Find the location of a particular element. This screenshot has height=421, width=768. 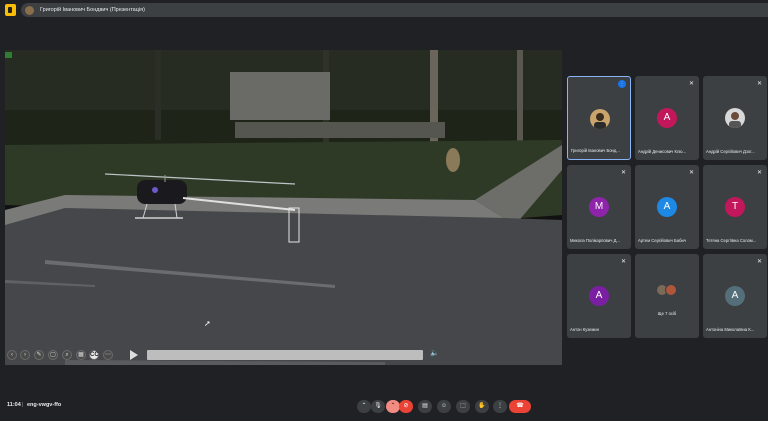

participant-tile: A Антон Куземин ✕ is located at coordinates (599, 296).